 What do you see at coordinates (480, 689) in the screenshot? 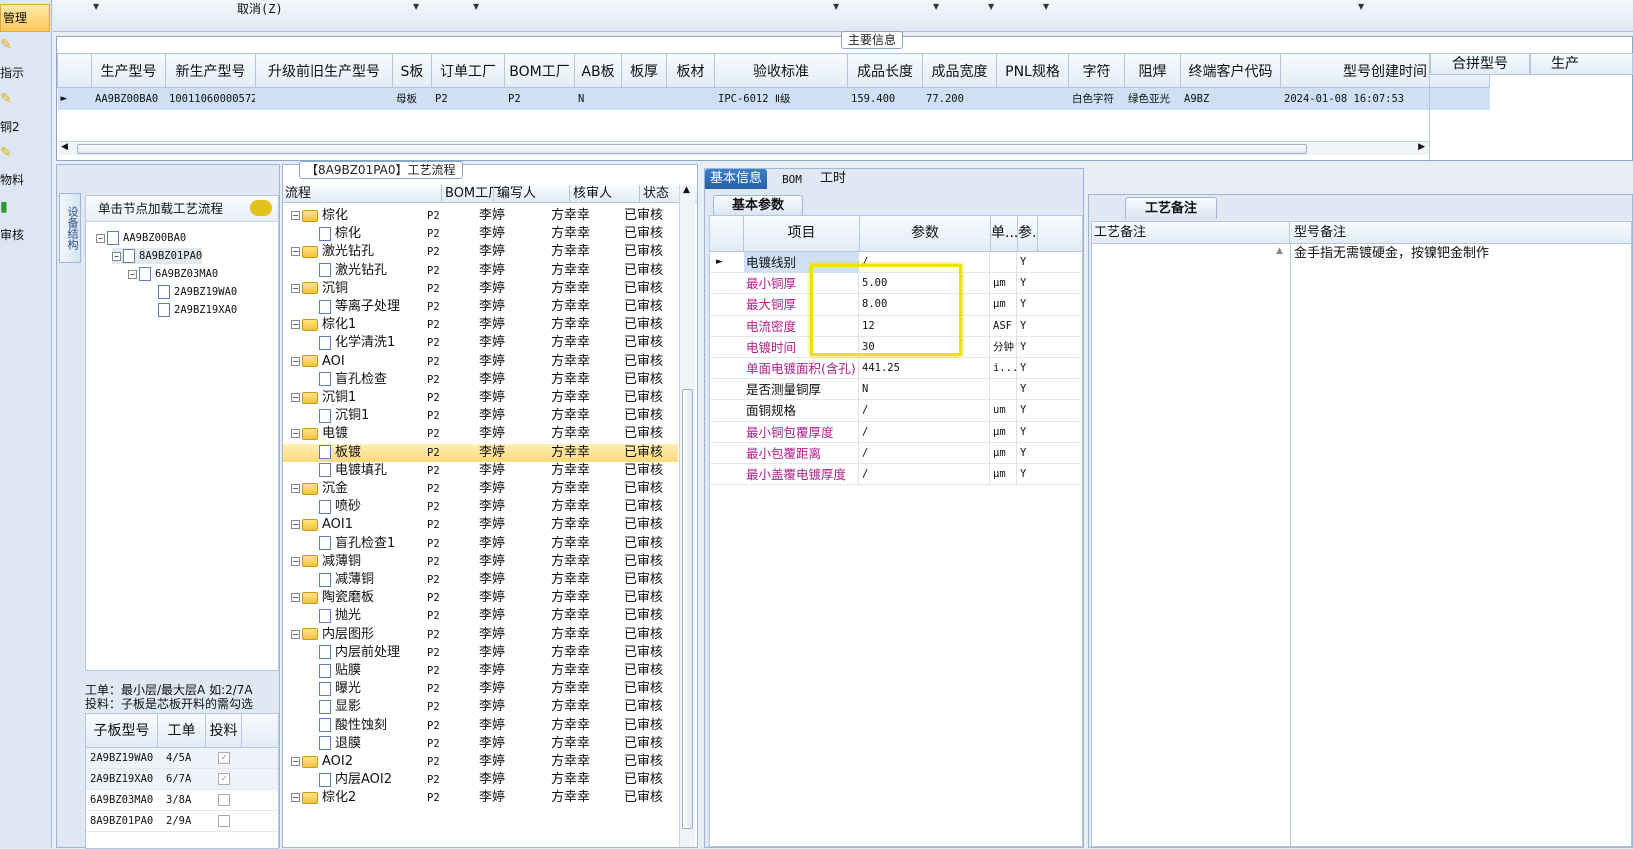
I see `process-row: 曝光 P2 李婷 方幸幸 已审核` at bounding box center [480, 689].